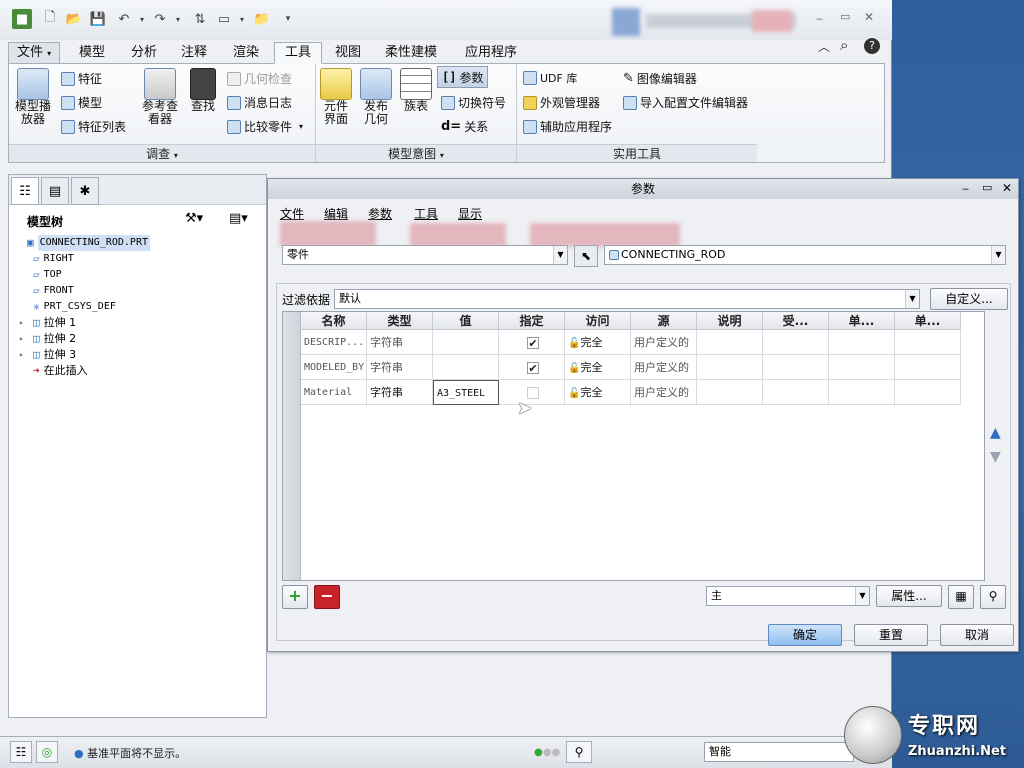 The height and width of the screenshot is (768, 1024). What do you see at coordinates (144, 53) in the screenshot?
I see `tab-analysis: 分析` at bounding box center [144, 53].